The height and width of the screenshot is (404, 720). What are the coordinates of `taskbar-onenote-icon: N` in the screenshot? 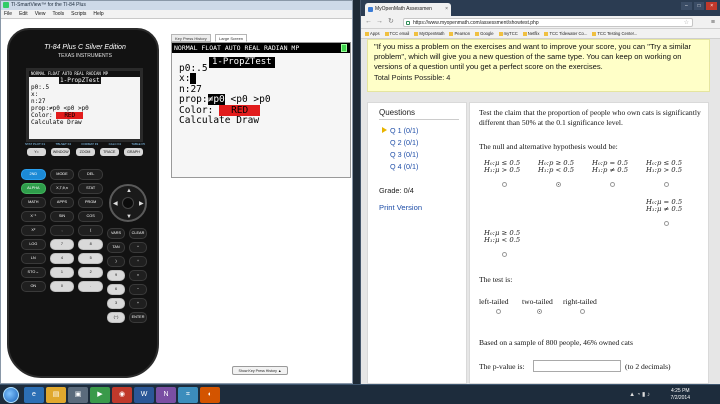 It's located at (166, 395).